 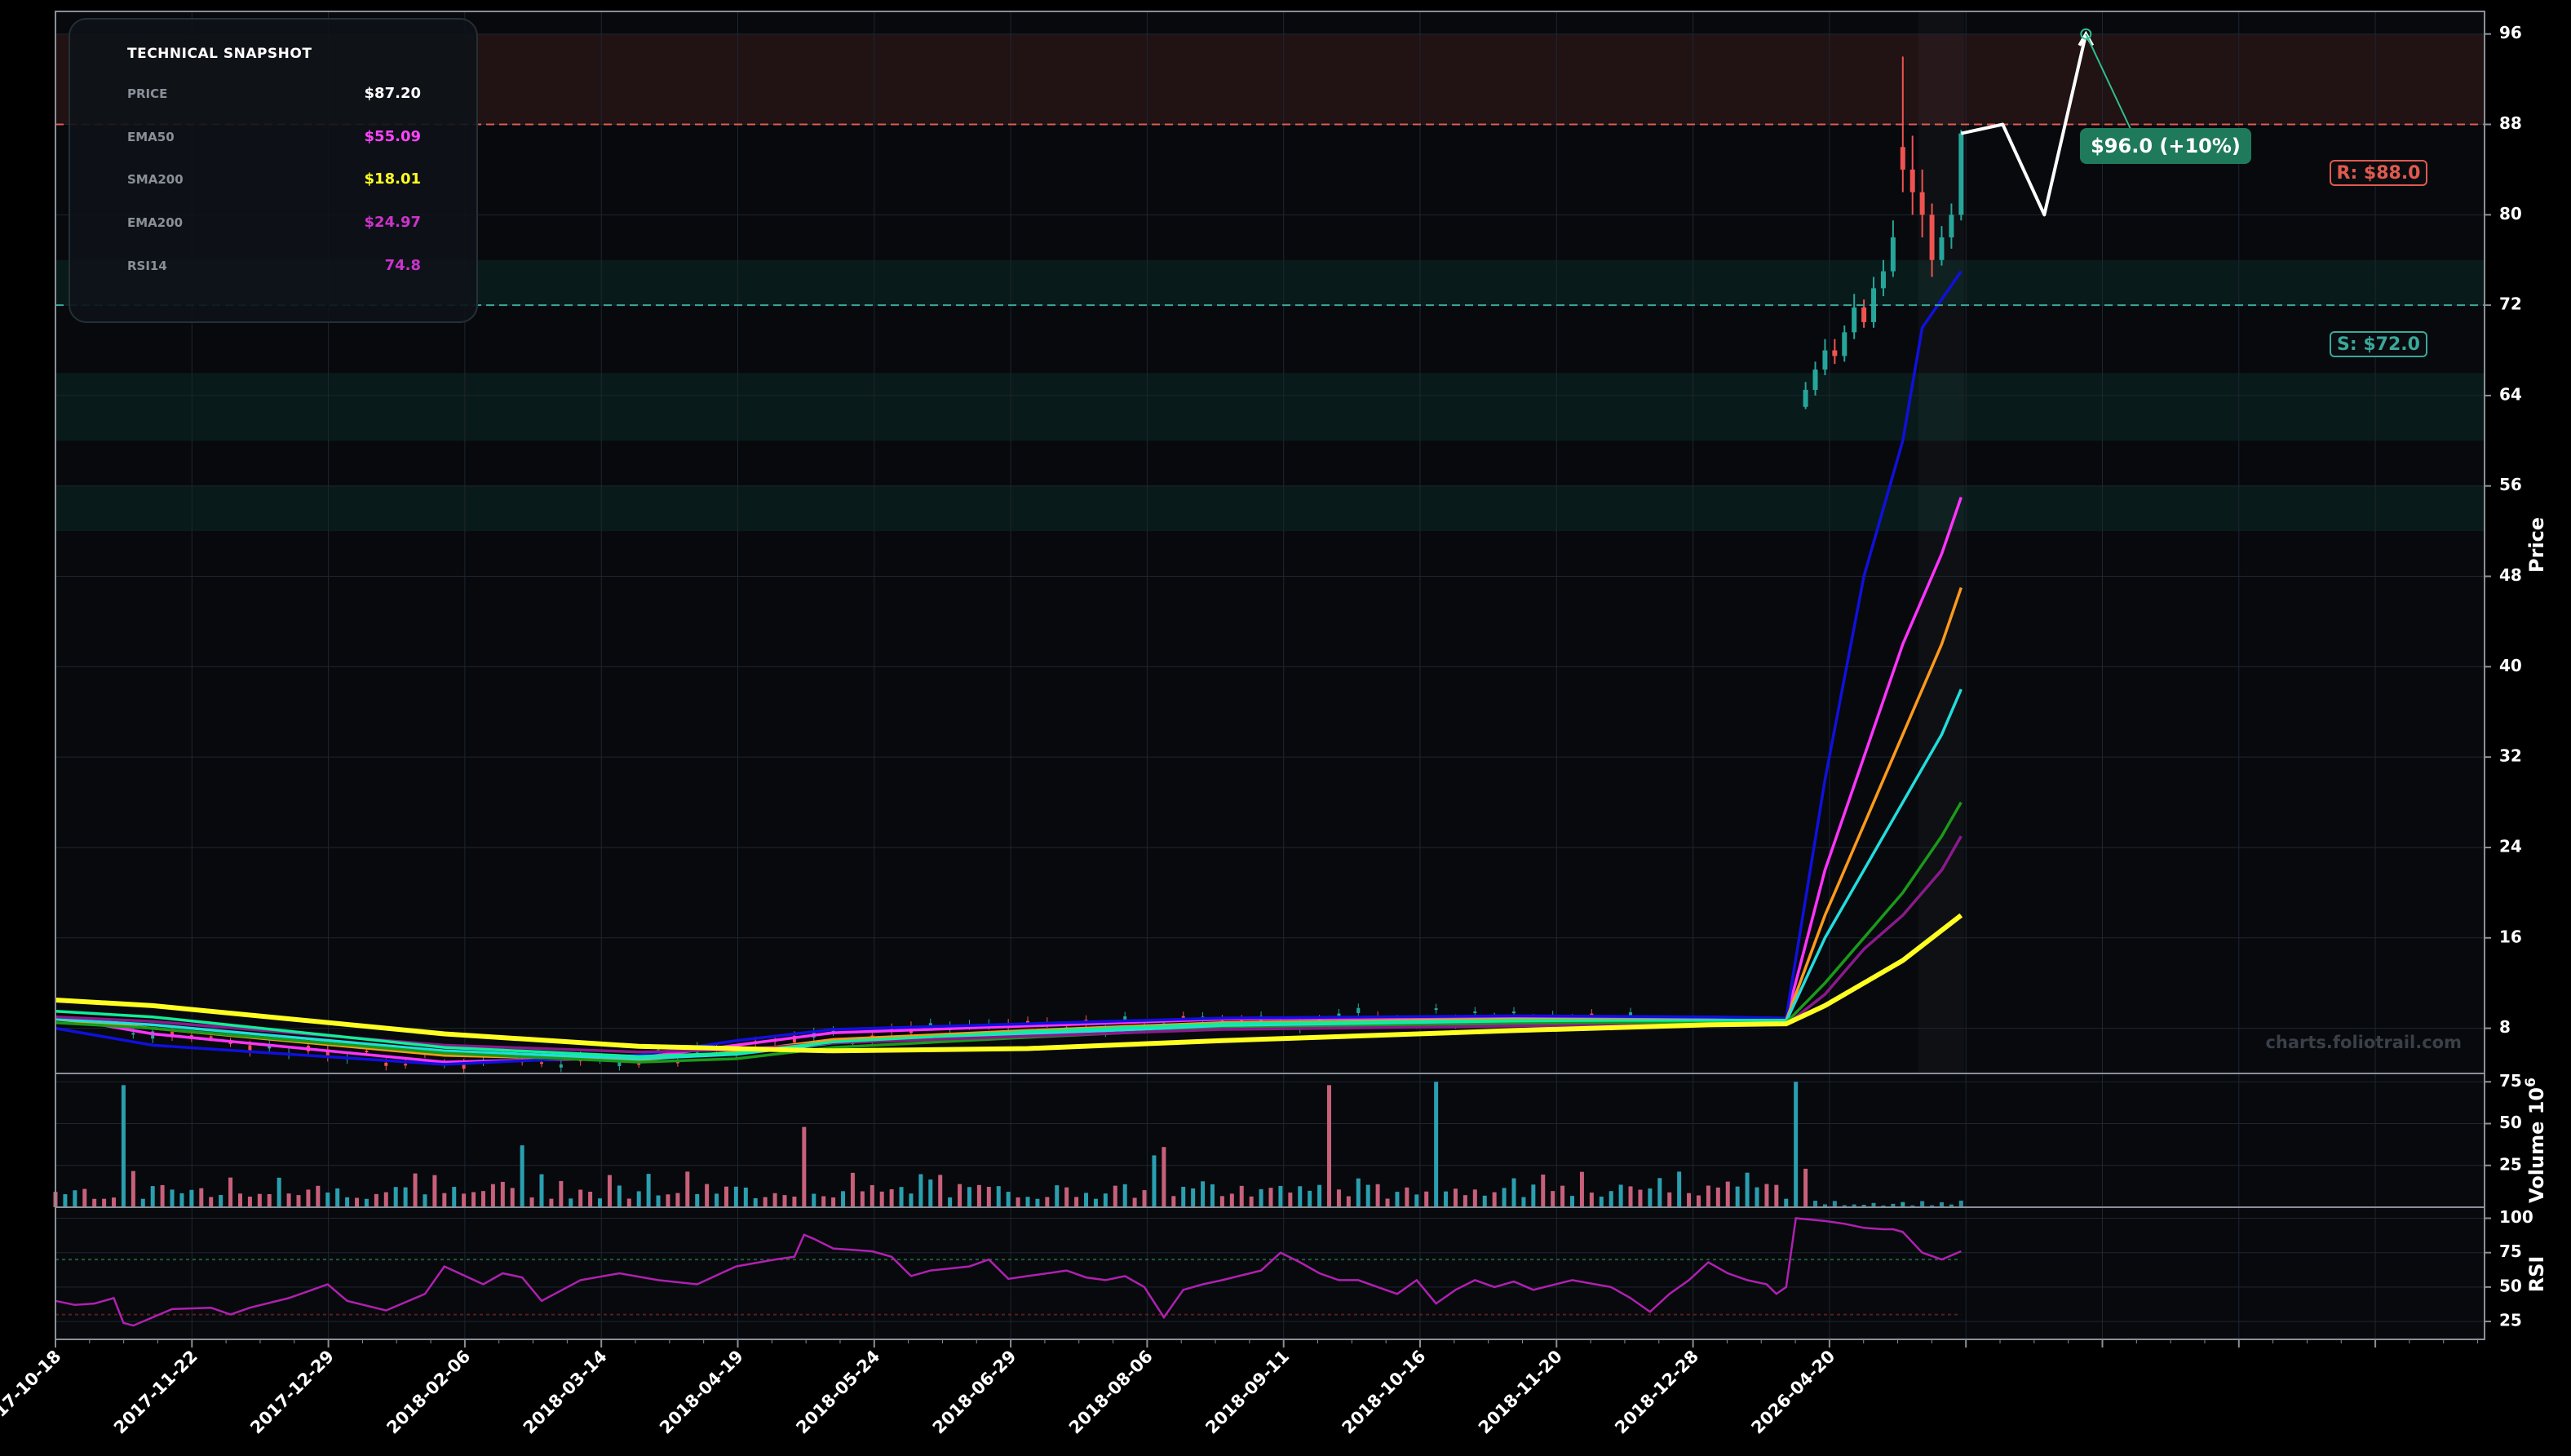 I want to click on watermark: charts.foliotrail.com, so click(x=2363, y=1043).